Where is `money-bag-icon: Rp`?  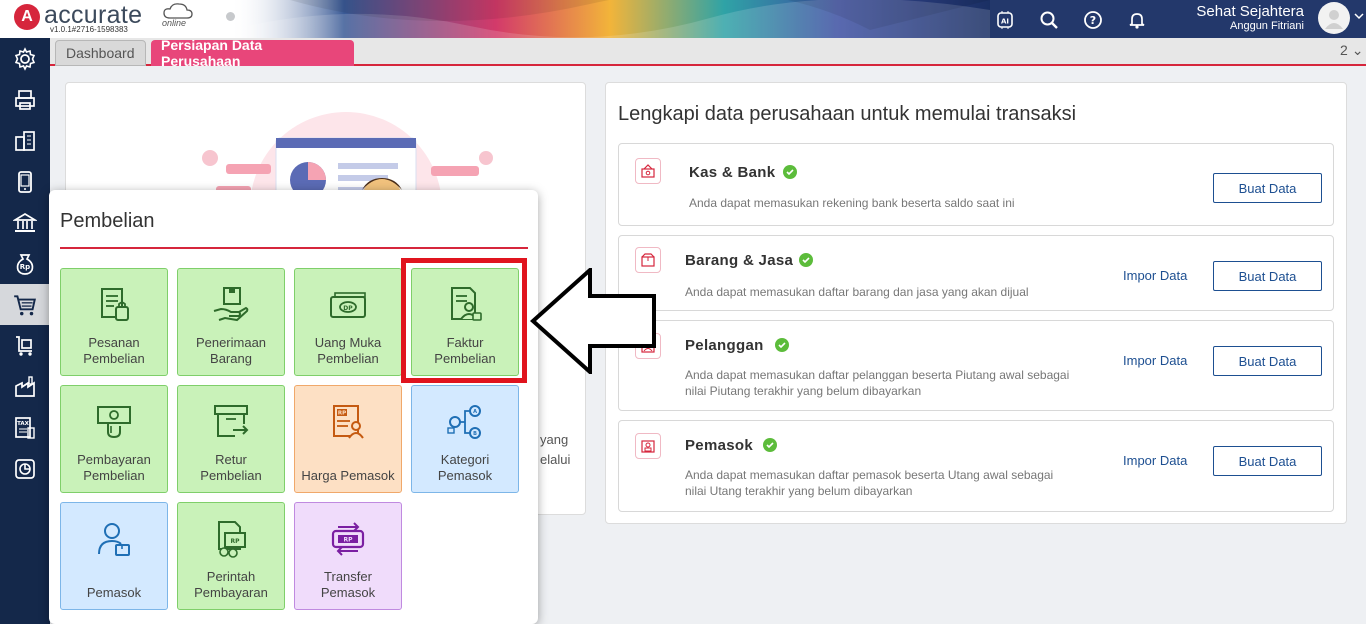
money-bag-icon: Rp is located at coordinates (25, 264).